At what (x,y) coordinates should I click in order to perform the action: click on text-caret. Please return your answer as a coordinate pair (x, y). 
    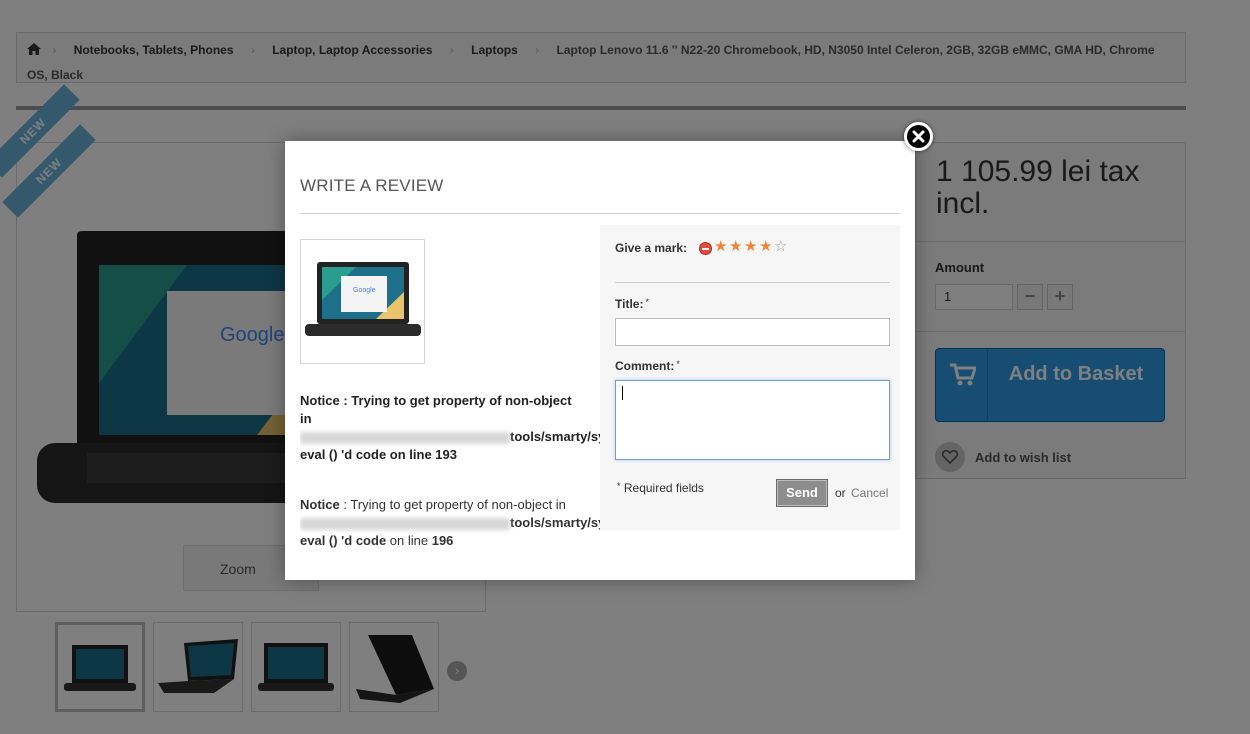
    Looking at the image, I should click on (622, 393).